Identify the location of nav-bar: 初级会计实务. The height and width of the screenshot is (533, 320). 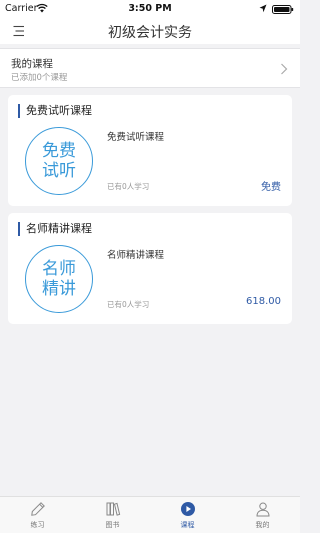
(150, 31).